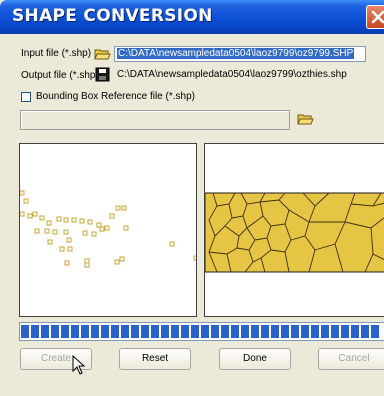 The height and width of the screenshot is (396, 384). Describe the element at coordinates (115, 96) in the screenshot. I see `bounding-box-label: Bounding Box Reference file (*.shp)` at that location.